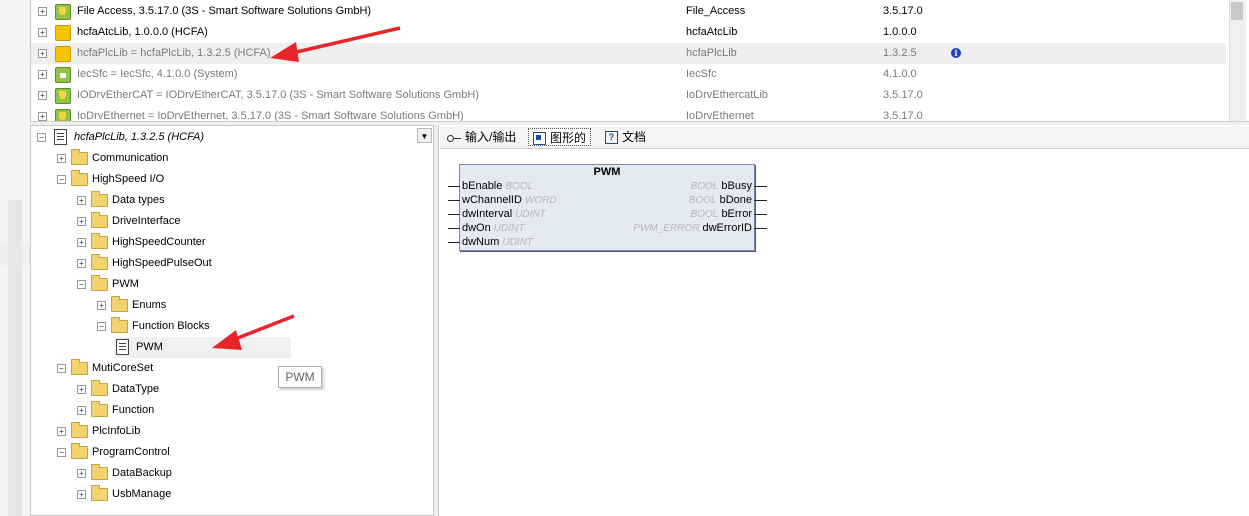 Image resolution: width=1249 pixels, height=516 pixels. I want to click on tree-dropdown-button: ▼, so click(424, 135).